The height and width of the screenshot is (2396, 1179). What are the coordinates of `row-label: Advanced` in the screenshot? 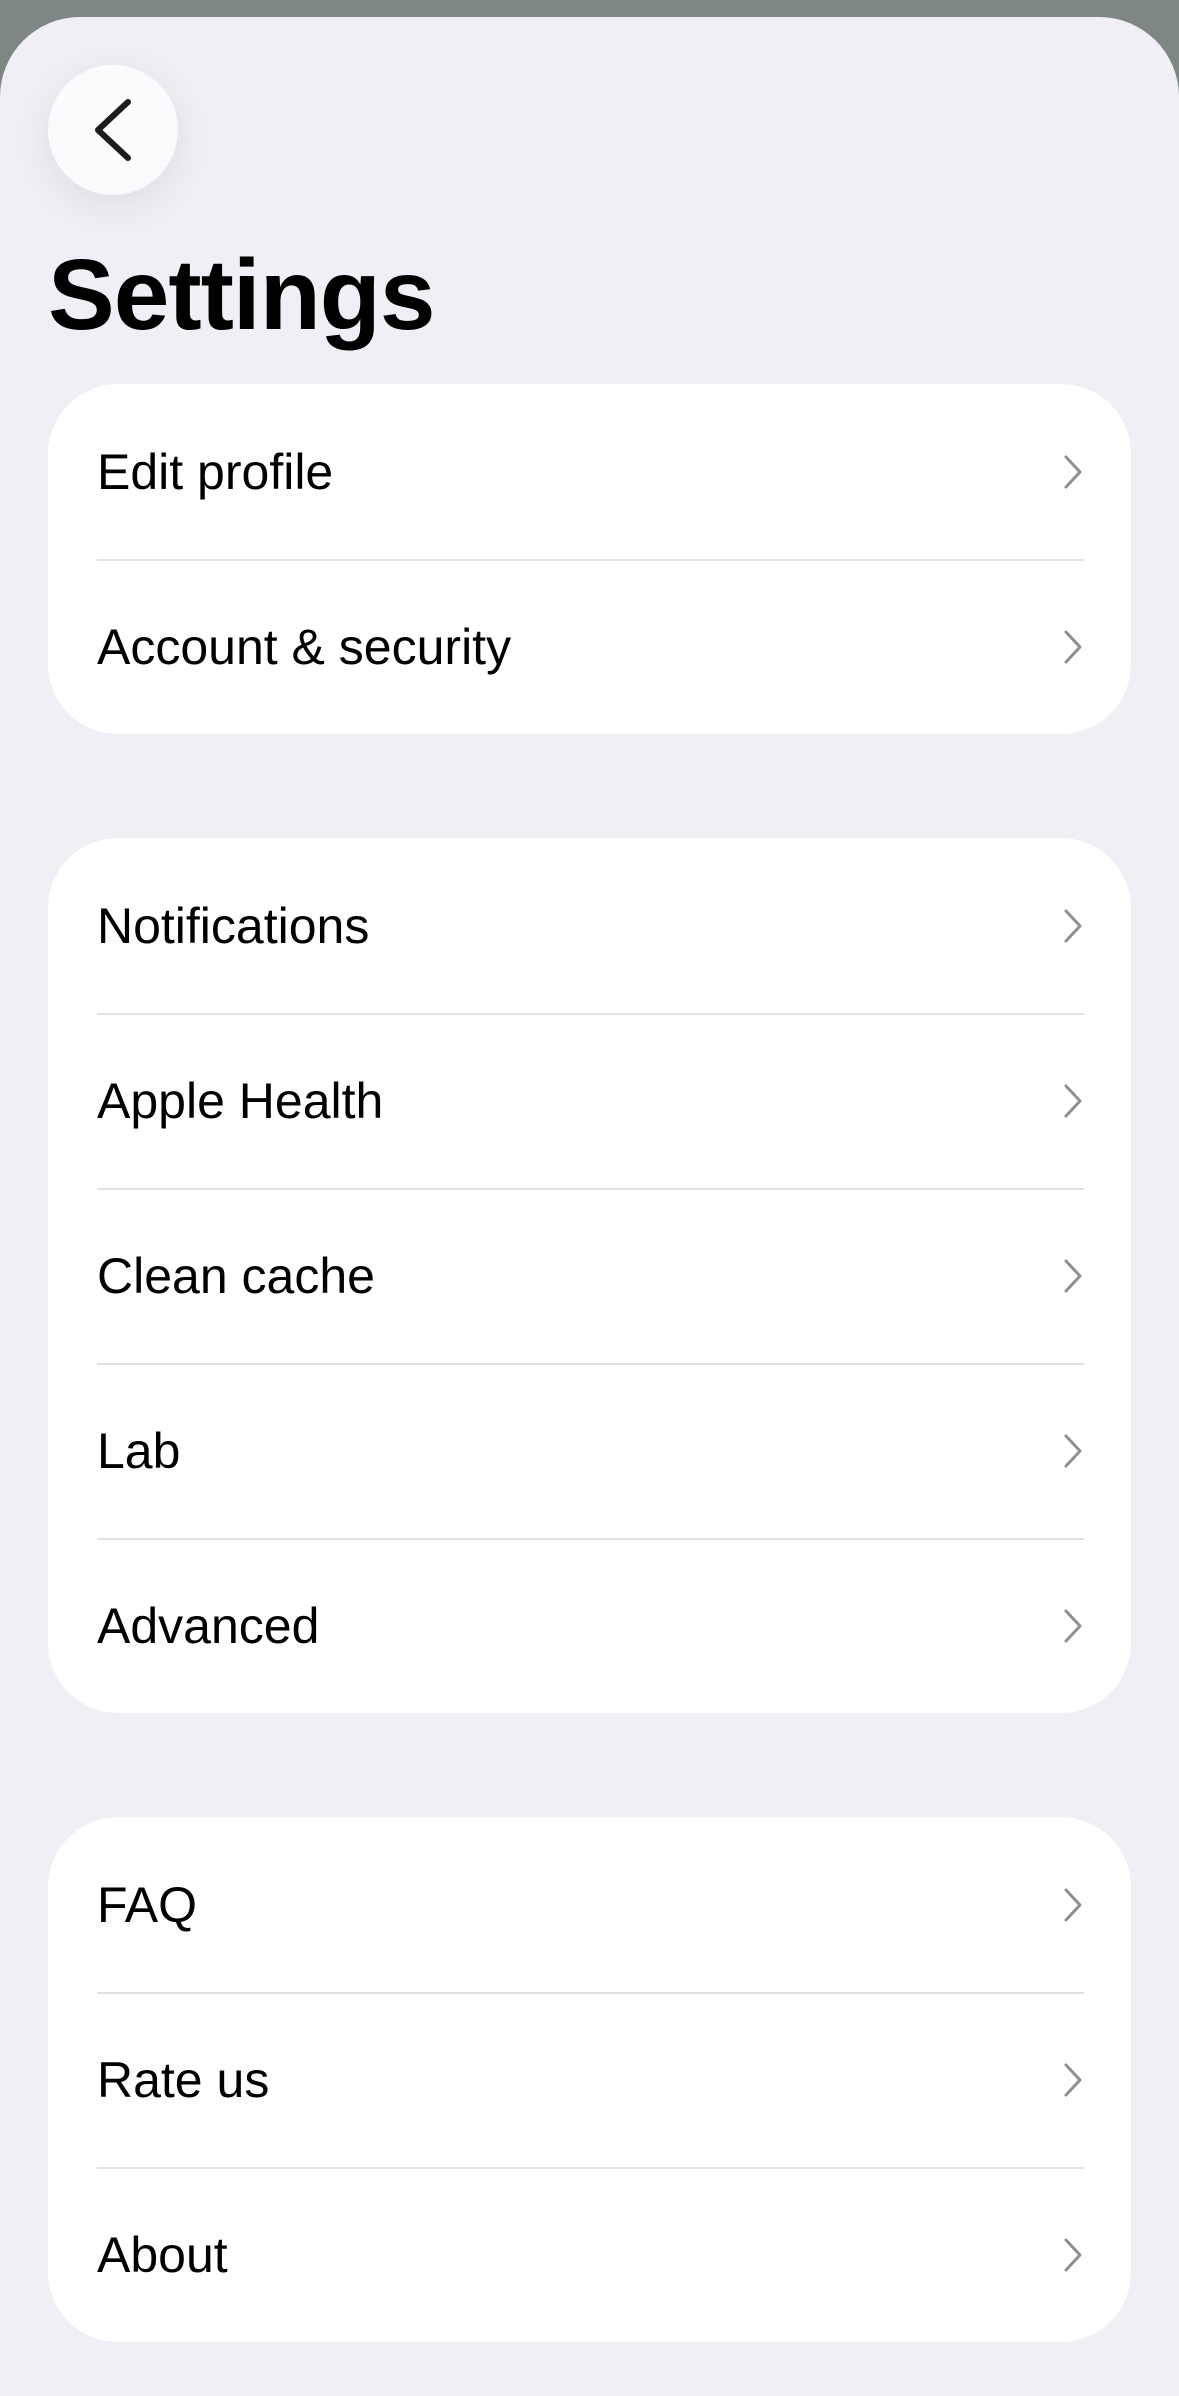 It's located at (208, 1625).